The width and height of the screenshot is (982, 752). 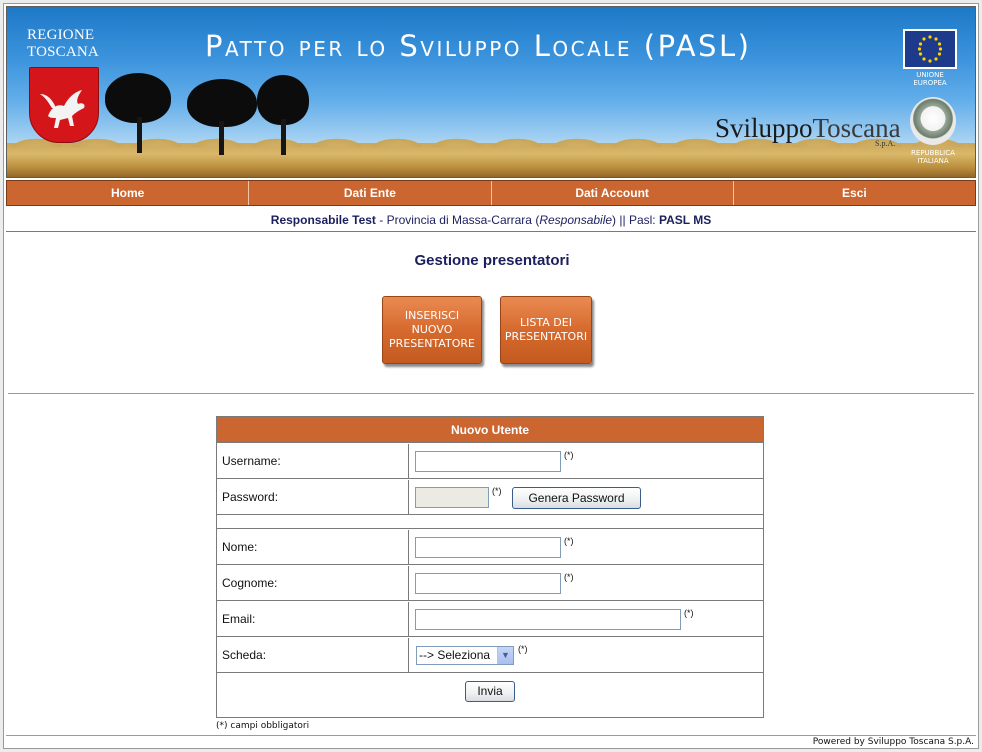 I want to click on scheda-label: Scheda:, so click(x=313, y=655).